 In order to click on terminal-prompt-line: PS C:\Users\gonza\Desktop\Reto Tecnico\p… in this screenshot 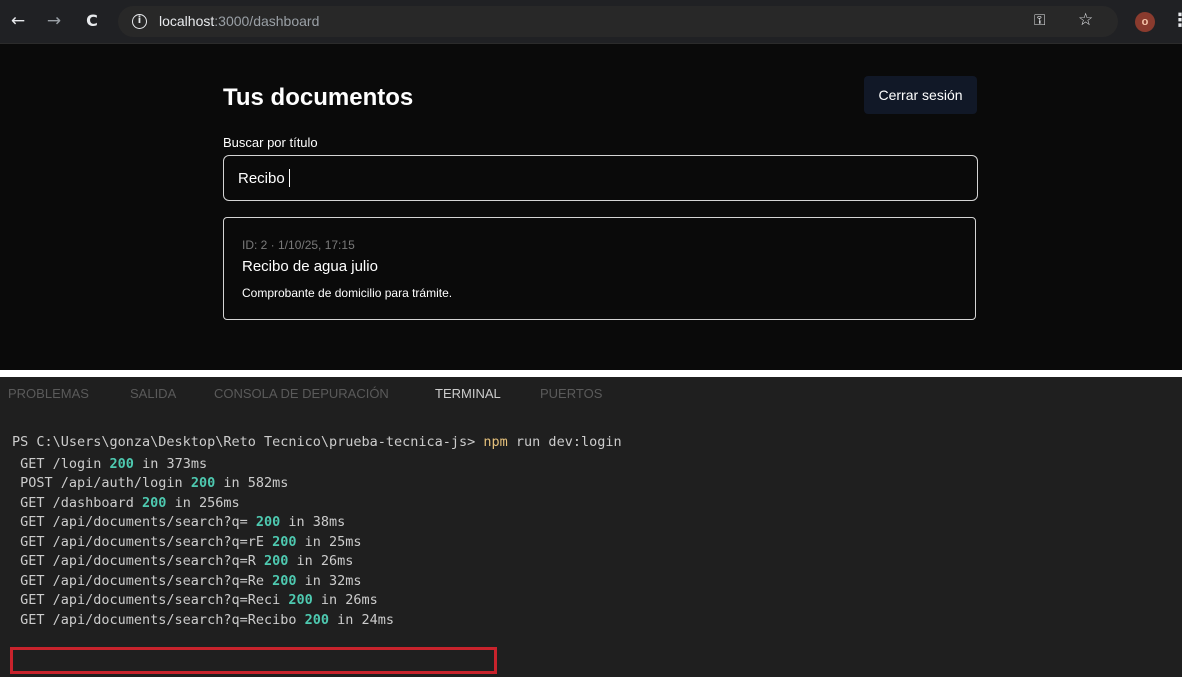, I will do `click(317, 443)`.